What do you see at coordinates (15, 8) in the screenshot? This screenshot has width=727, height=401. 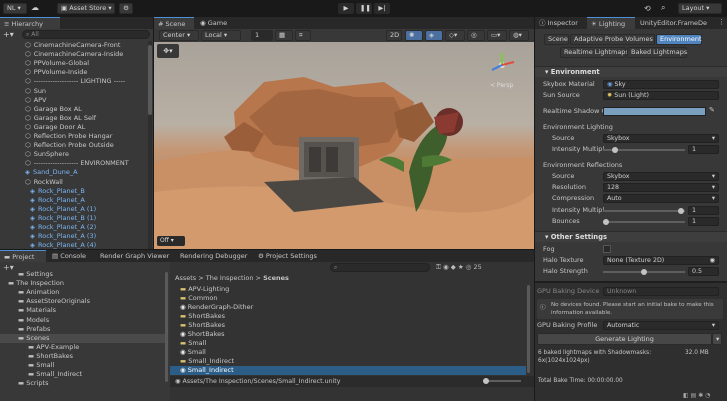 I see `account-dropdown: NL ▾` at bounding box center [15, 8].